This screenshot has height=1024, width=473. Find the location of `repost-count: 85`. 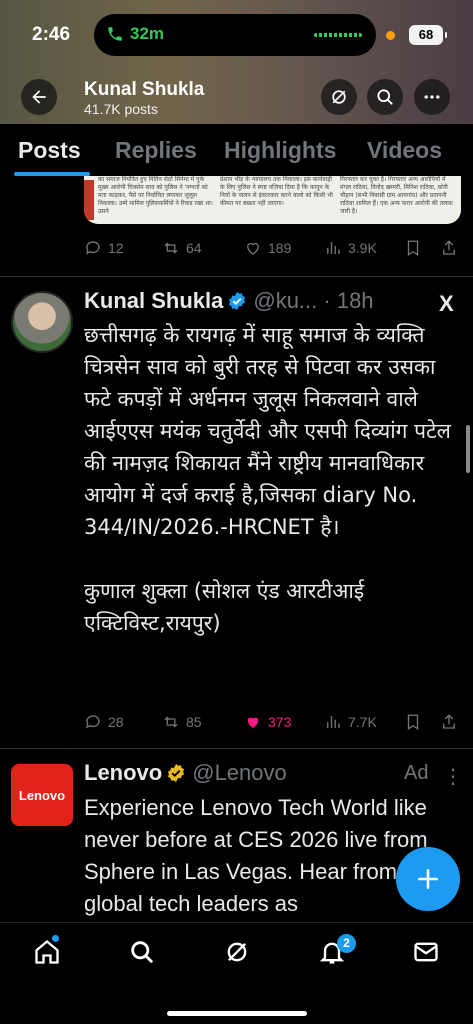

repost-count: 85 is located at coordinates (194, 722).